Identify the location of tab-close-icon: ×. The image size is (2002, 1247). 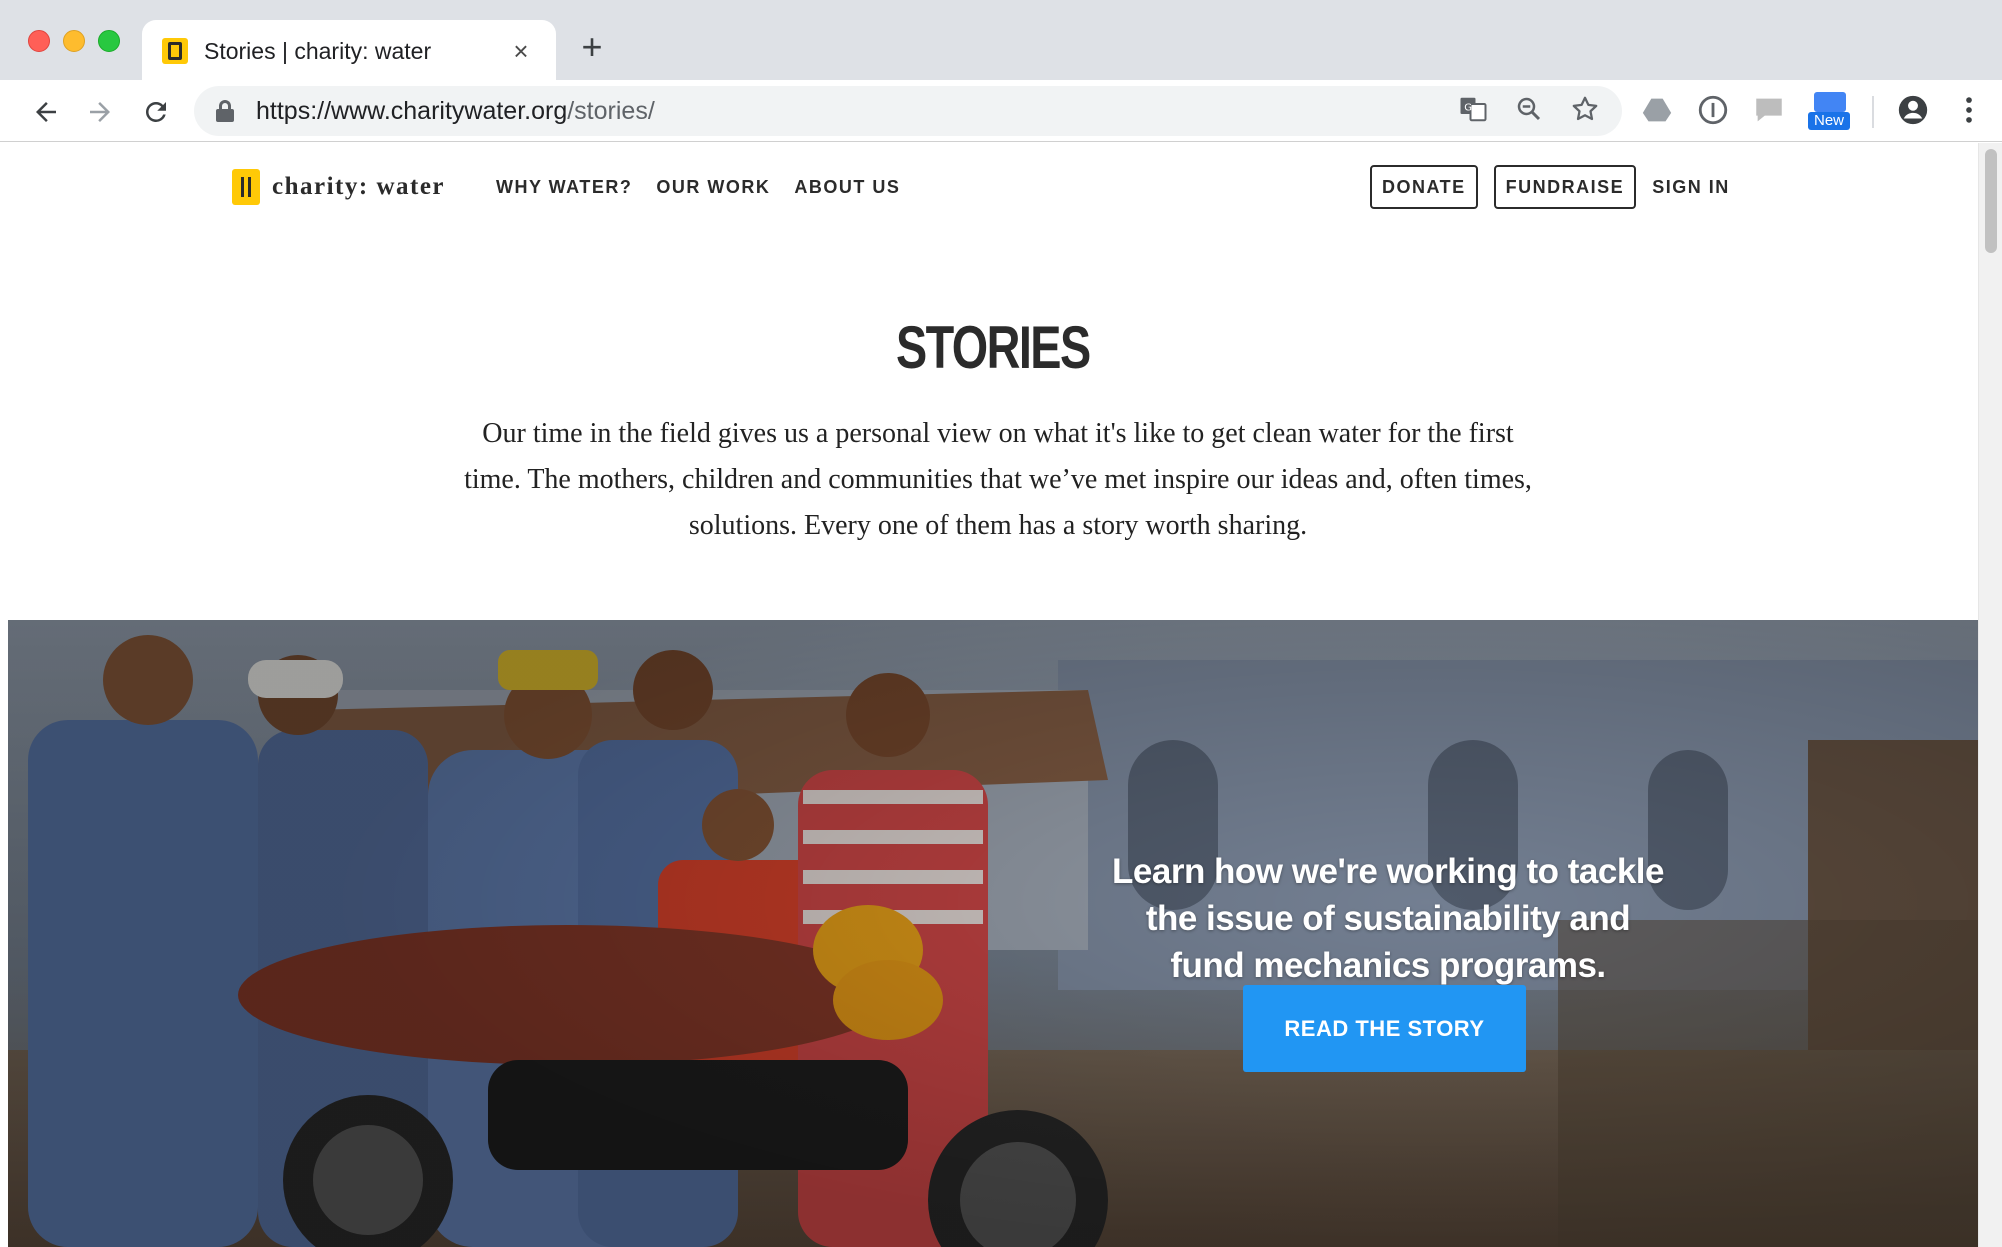
(521, 51).